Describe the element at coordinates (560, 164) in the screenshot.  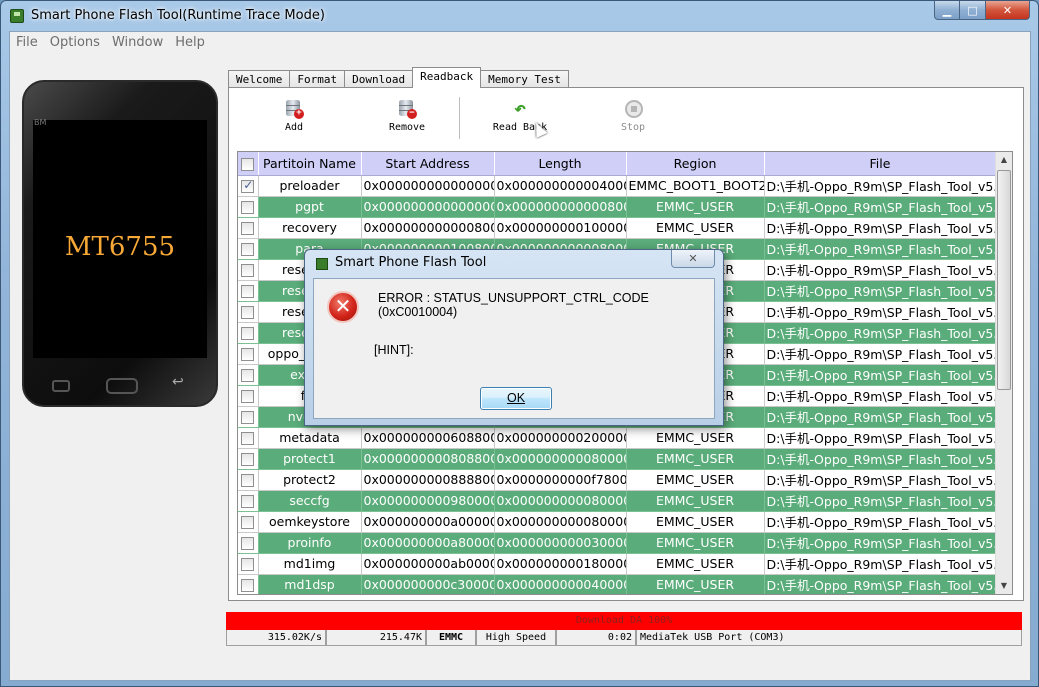
I see `column-header-length: Length` at that location.